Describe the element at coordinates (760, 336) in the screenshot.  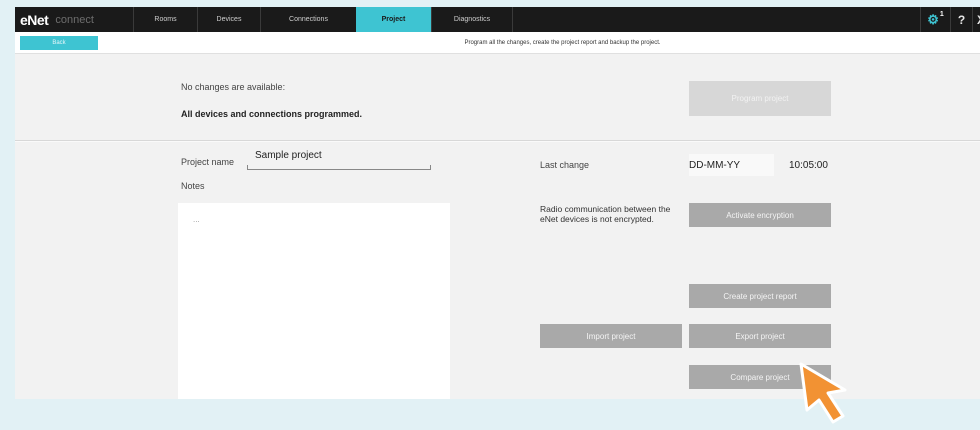
I see `export-project-button: Export project` at that location.